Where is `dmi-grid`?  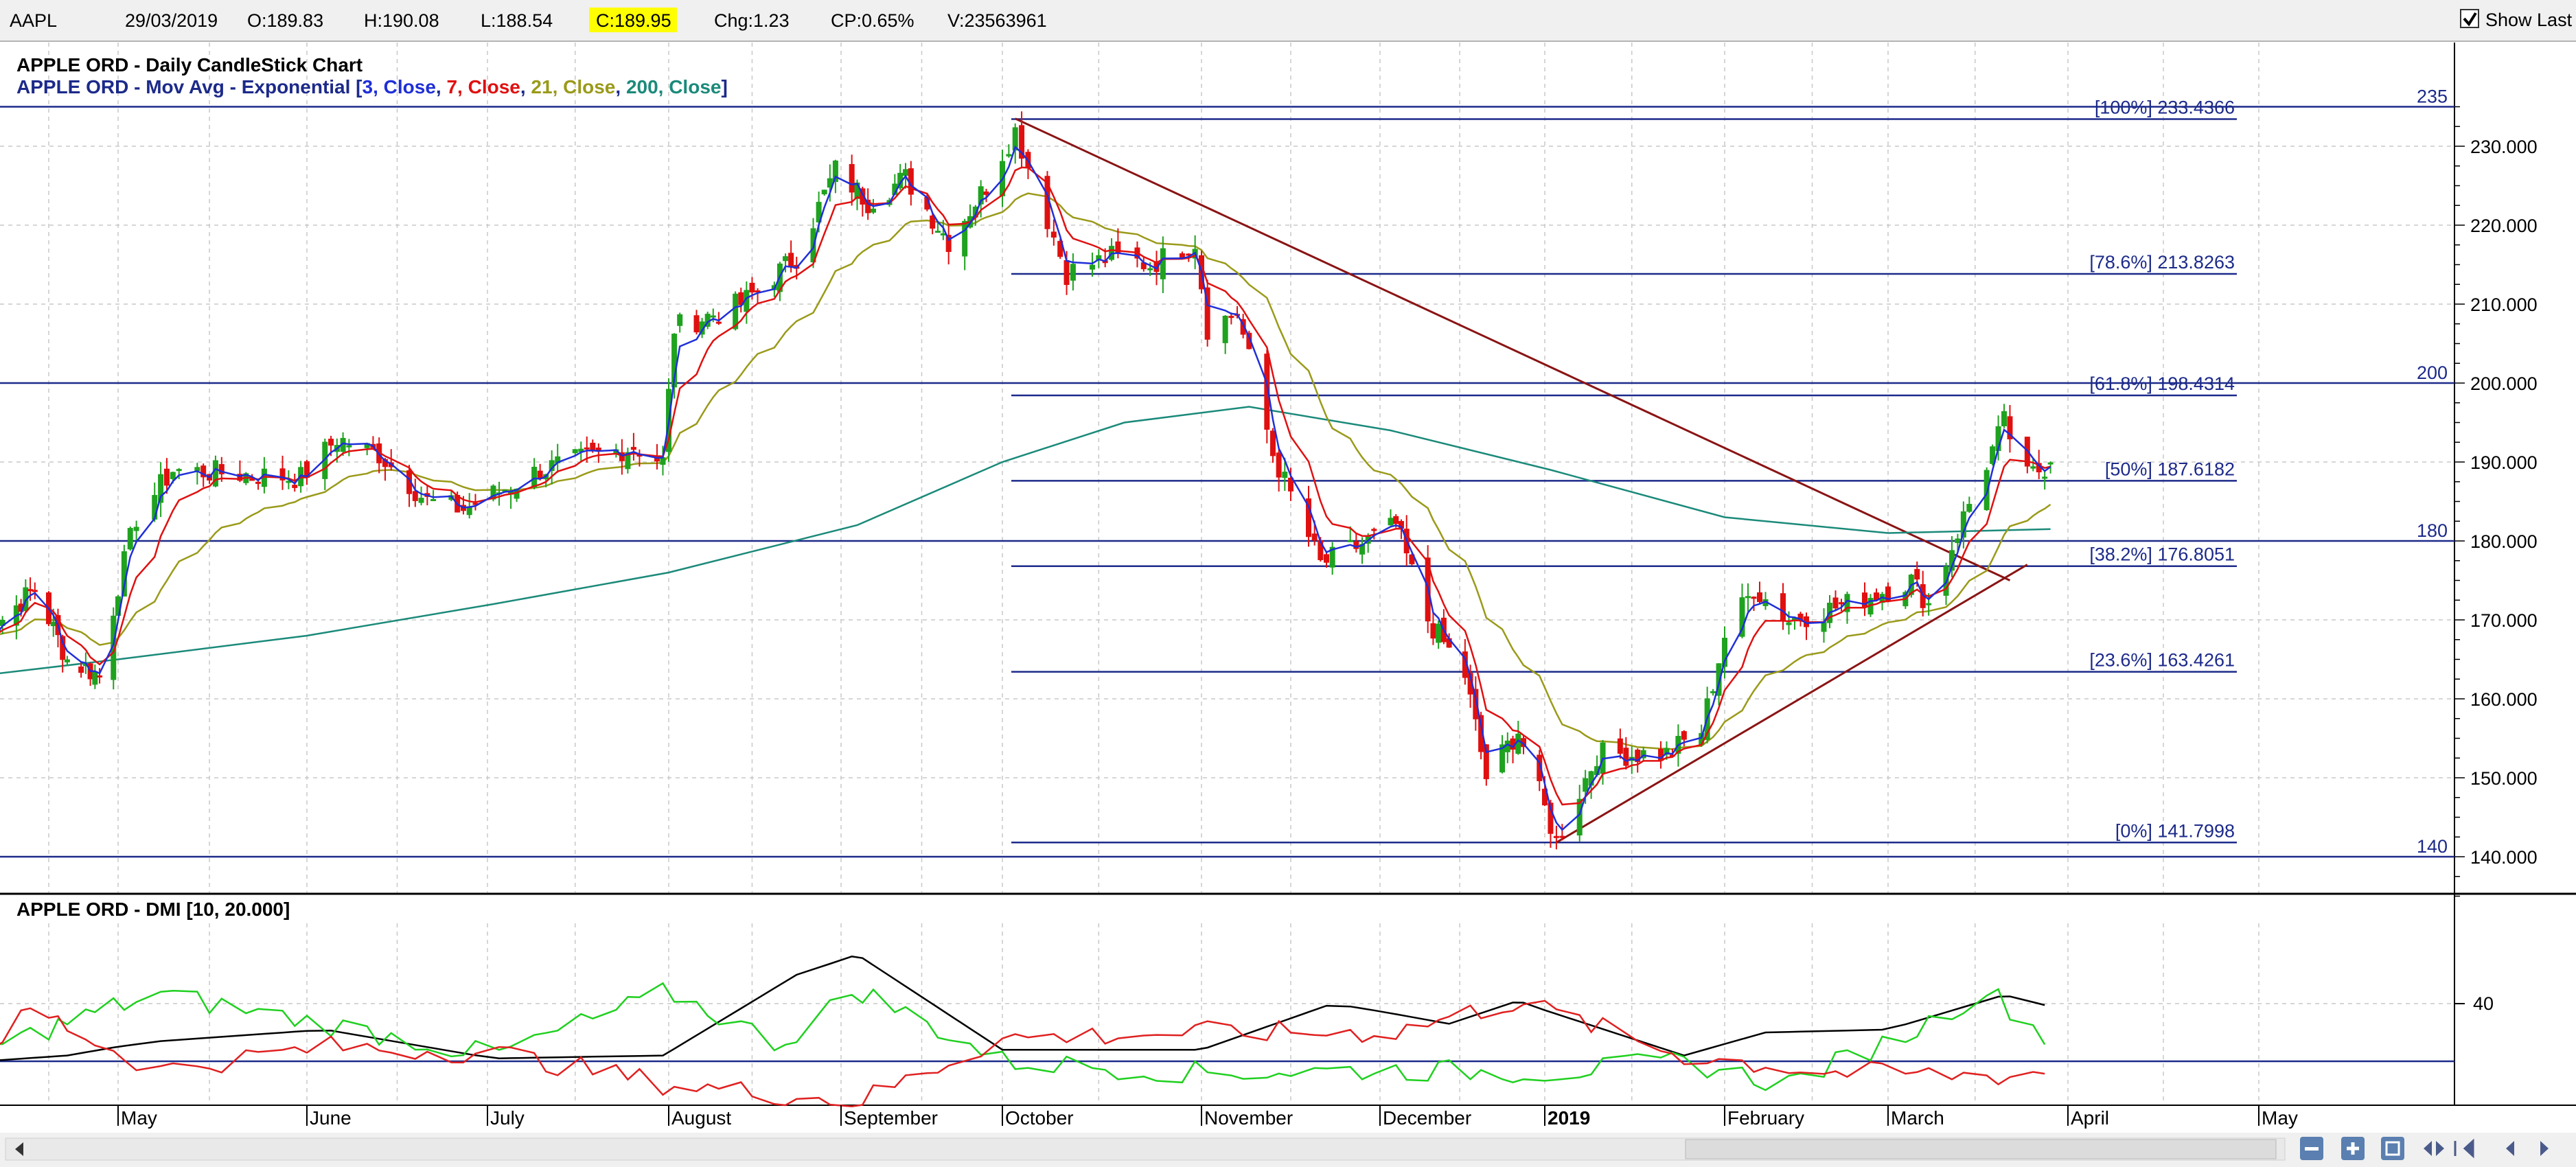
dmi-grid is located at coordinates (1227, 1014).